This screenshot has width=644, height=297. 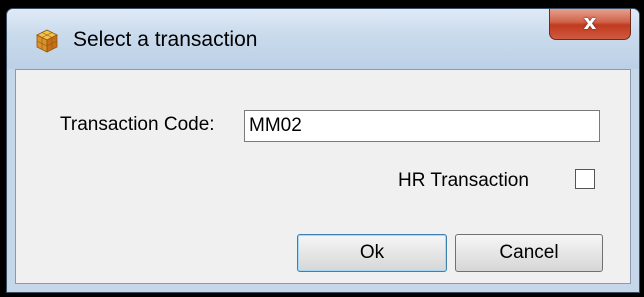 What do you see at coordinates (137, 124) in the screenshot?
I see `transaction-code-label: Transaction Code:` at bounding box center [137, 124].